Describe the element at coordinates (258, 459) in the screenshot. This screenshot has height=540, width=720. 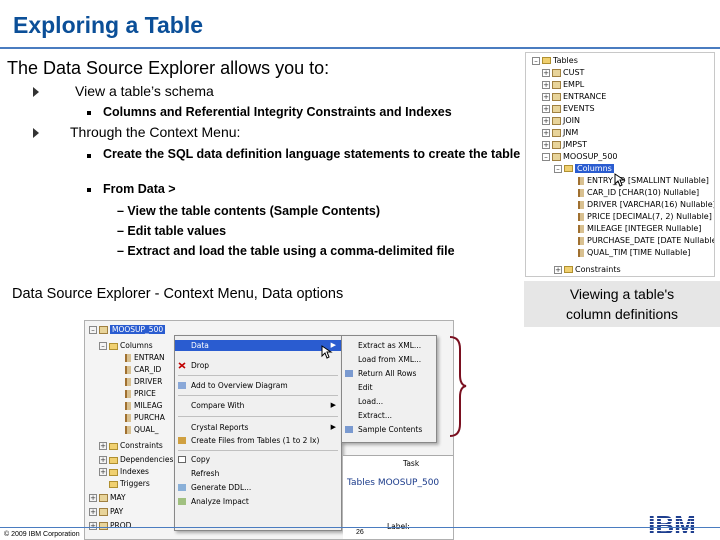
I see `menu-item-copy: Copy` at that location.